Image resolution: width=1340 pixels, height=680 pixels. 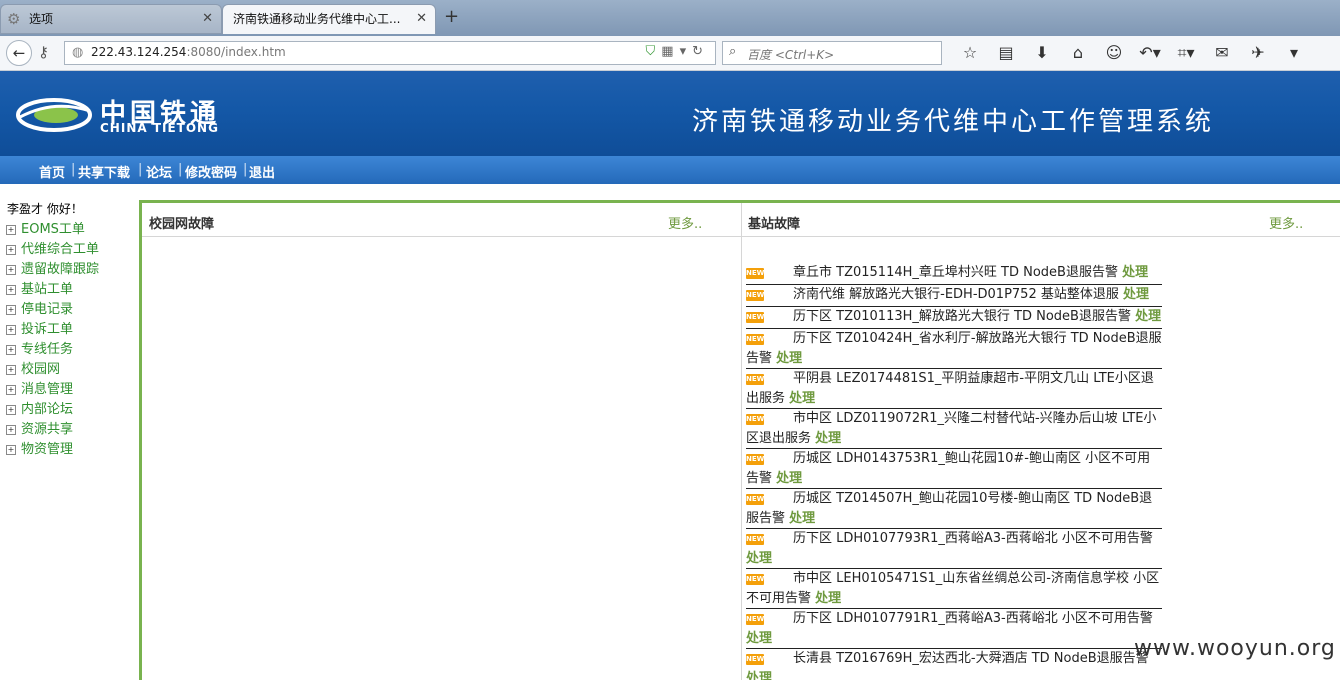 What do you see at coordinates (677, 51) in the screenshot?
I see `url-bar-icons: ⛉▦▾↻` at bounding box center [677, 51].